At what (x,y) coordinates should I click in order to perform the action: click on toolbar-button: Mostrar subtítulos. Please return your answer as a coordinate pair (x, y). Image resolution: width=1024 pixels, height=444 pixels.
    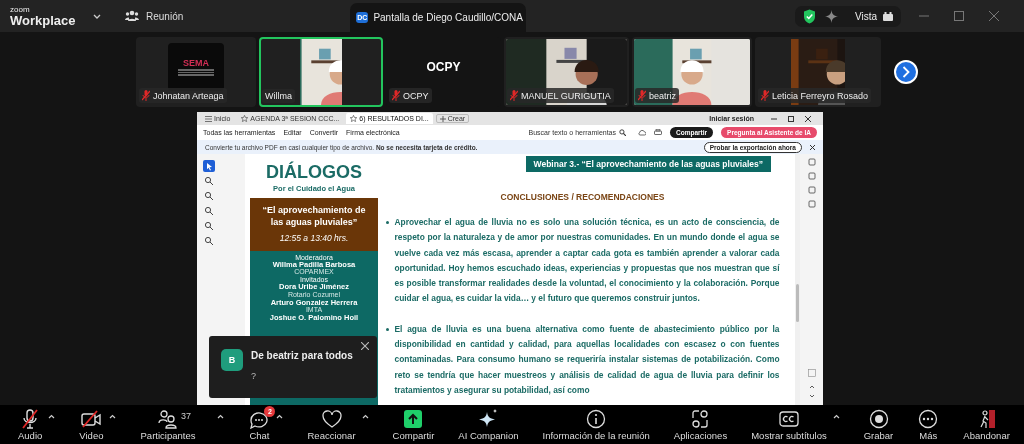
    Looking at the image, I should click on (789, 424).